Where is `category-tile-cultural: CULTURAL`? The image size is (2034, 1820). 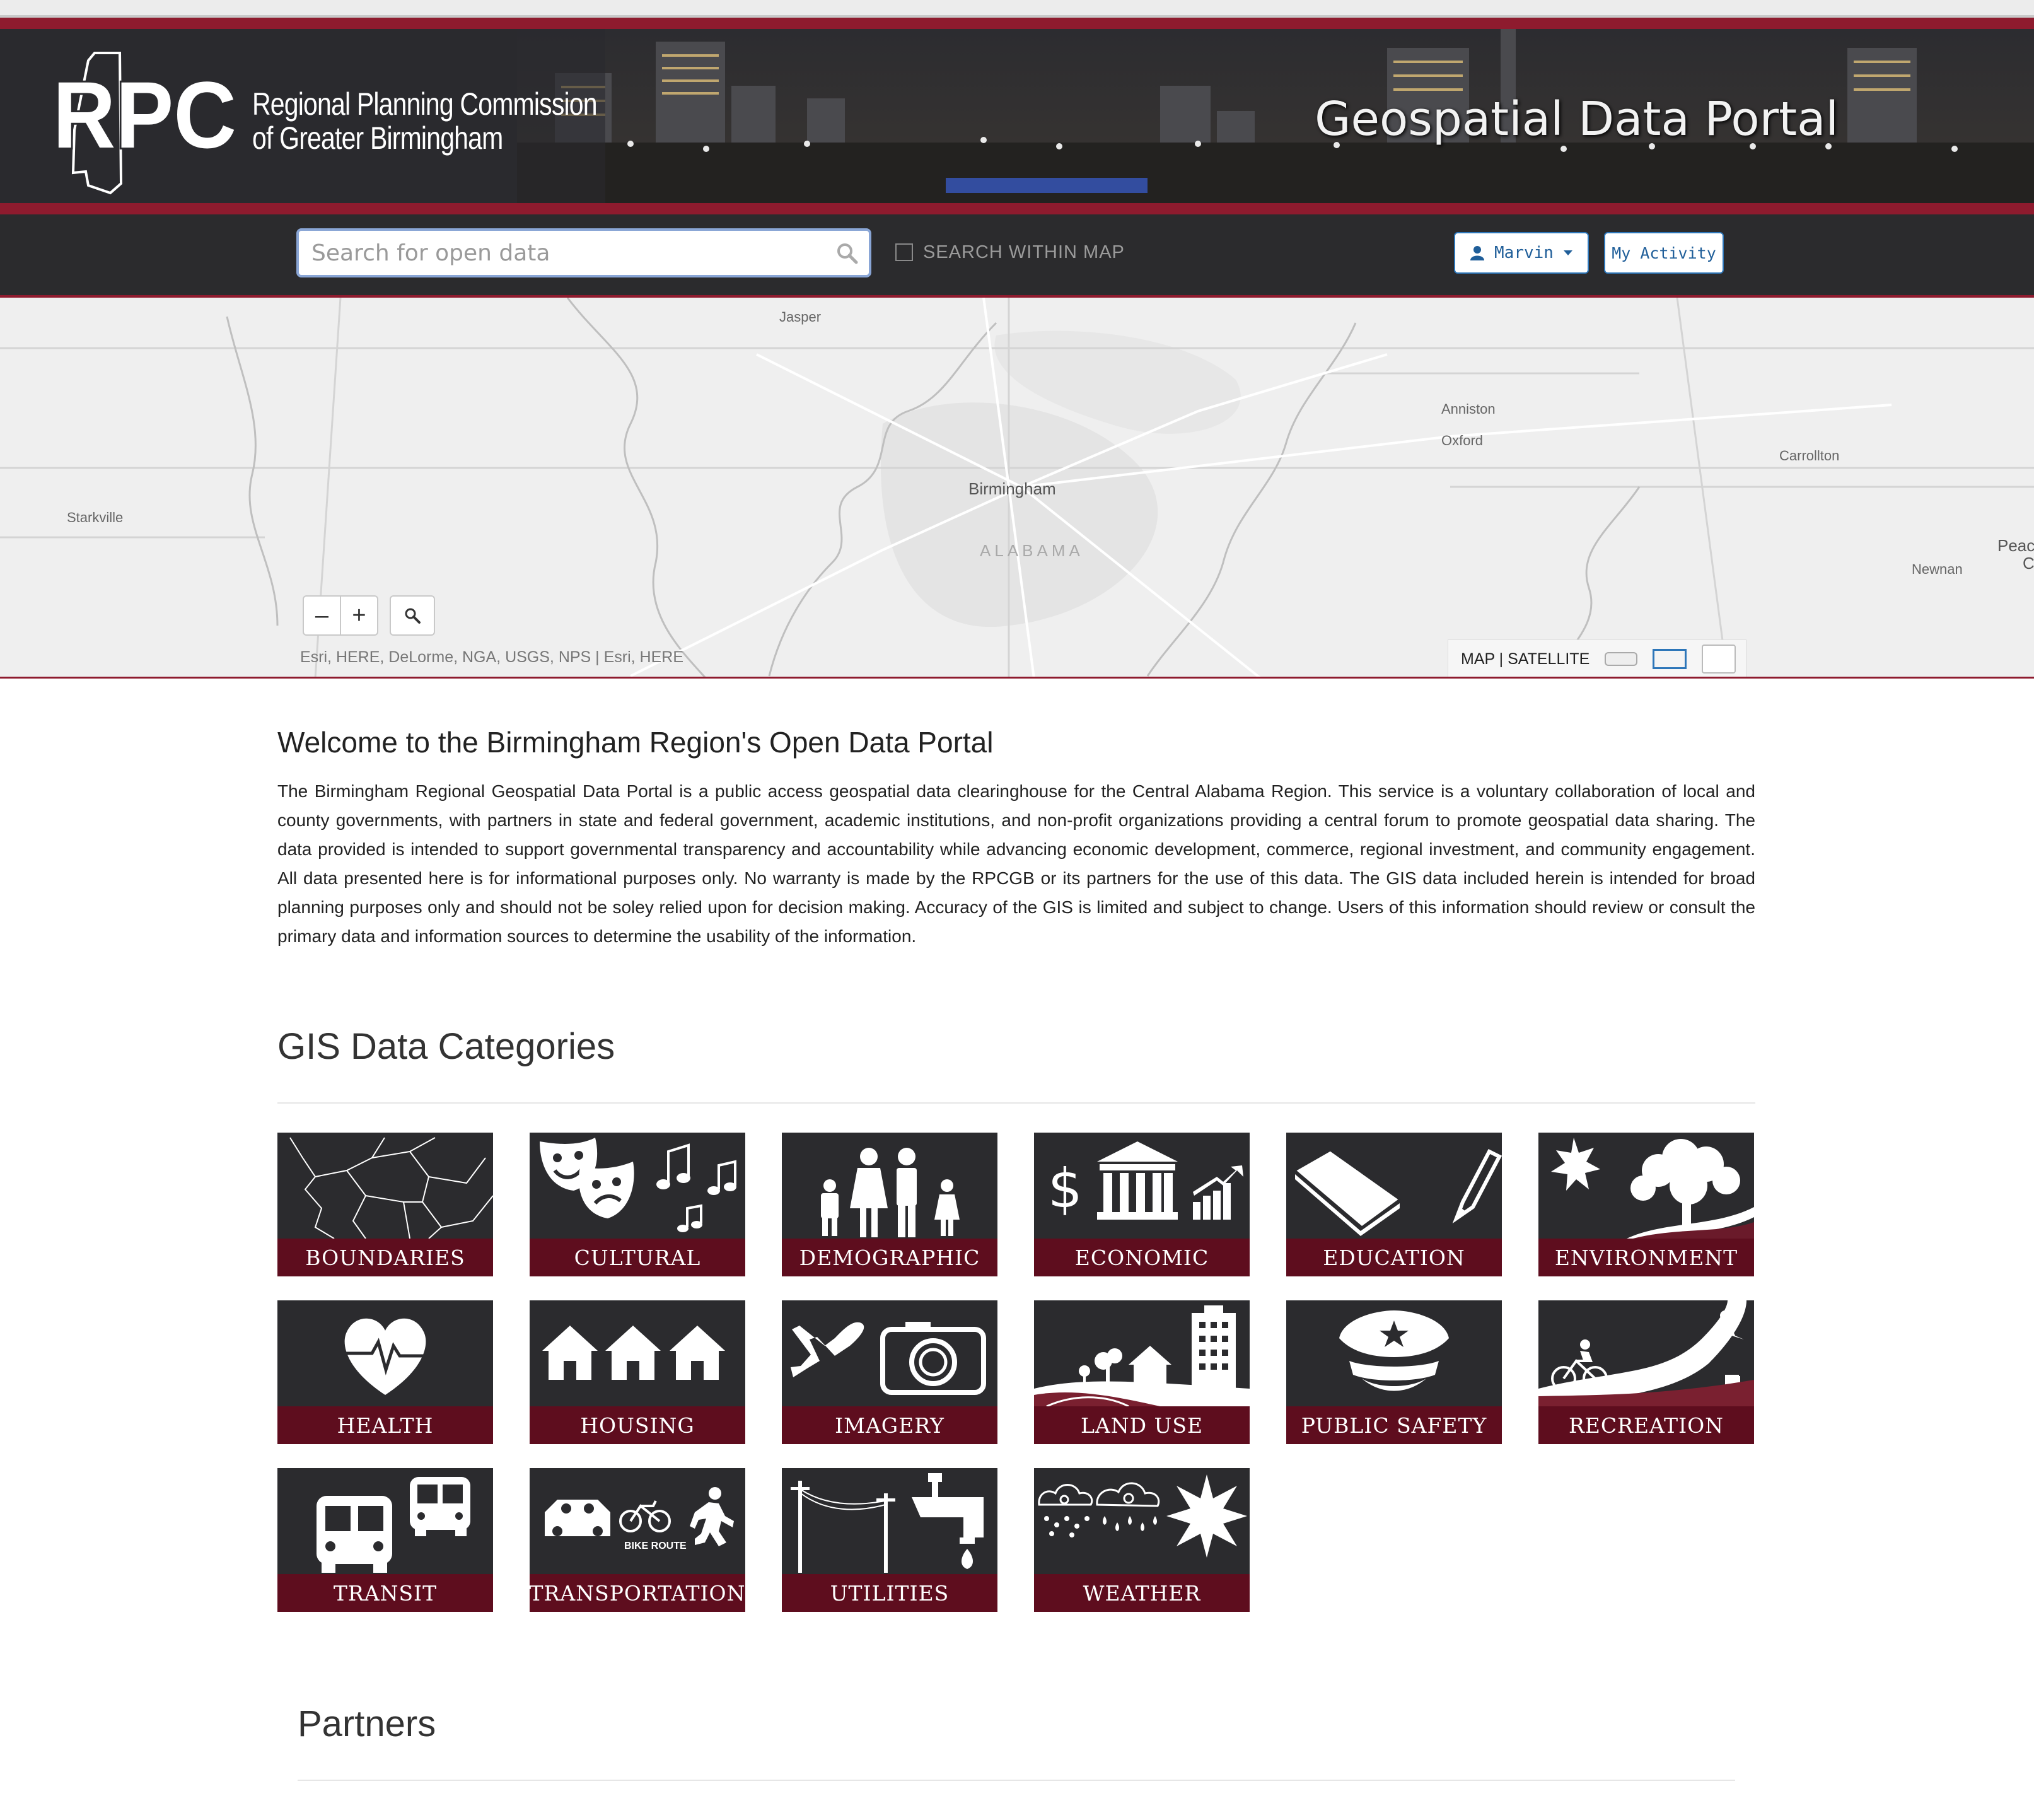 category-tile-cultural: CULTURAL is located at coordinates (637, 1204).